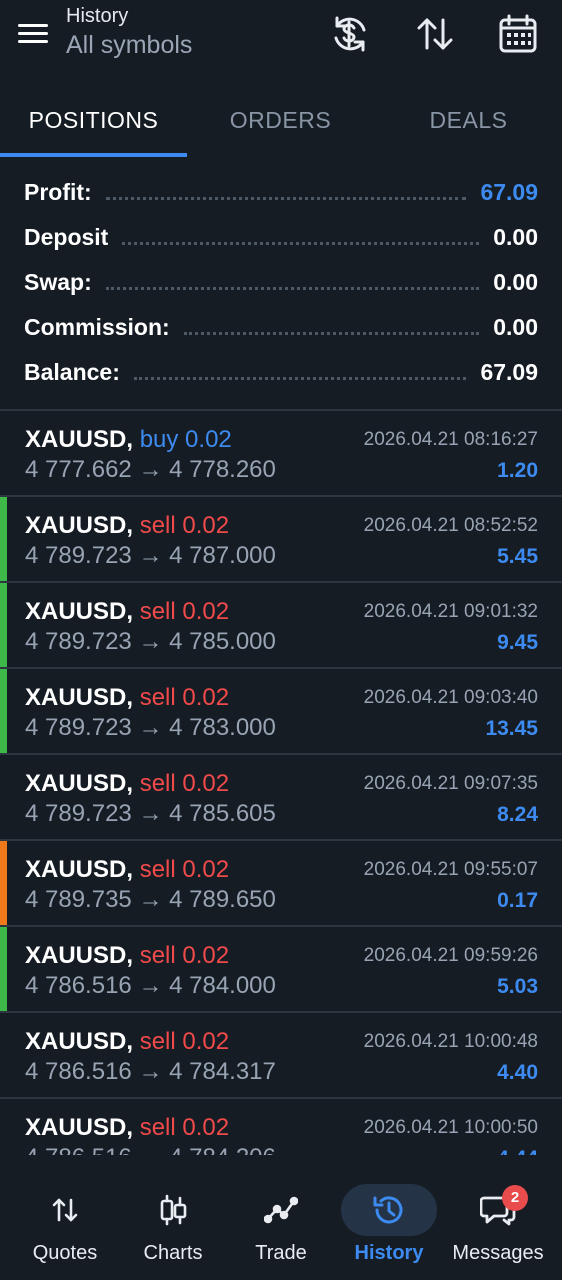  Describe the element at coordinates (97, 327) in the screenshot. I see `summary-label: Commission:` at that location.